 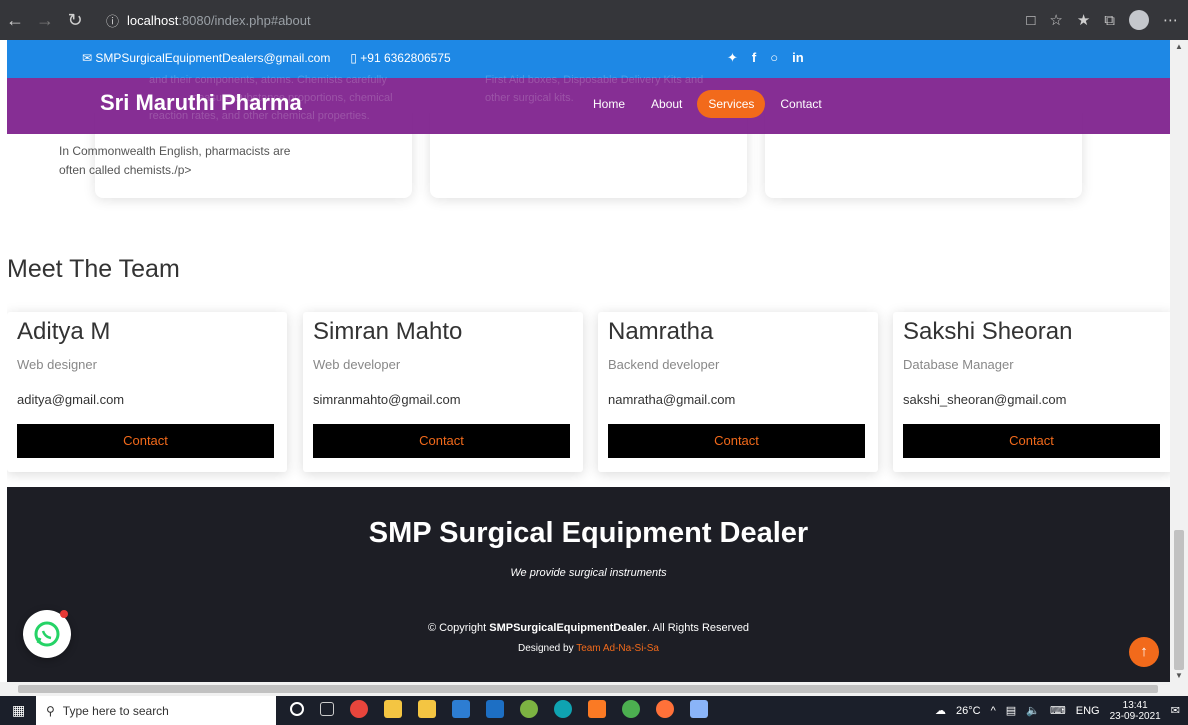 I want to click on page-left-gutter, so click(x=3, y=361).